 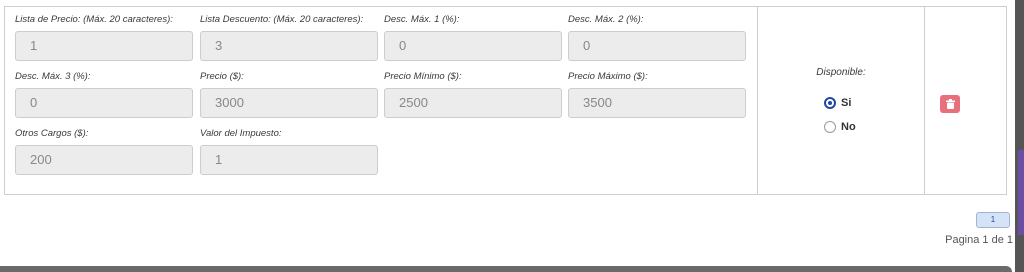 I want to click on radio-label: Si, so click(x=846, y=103).